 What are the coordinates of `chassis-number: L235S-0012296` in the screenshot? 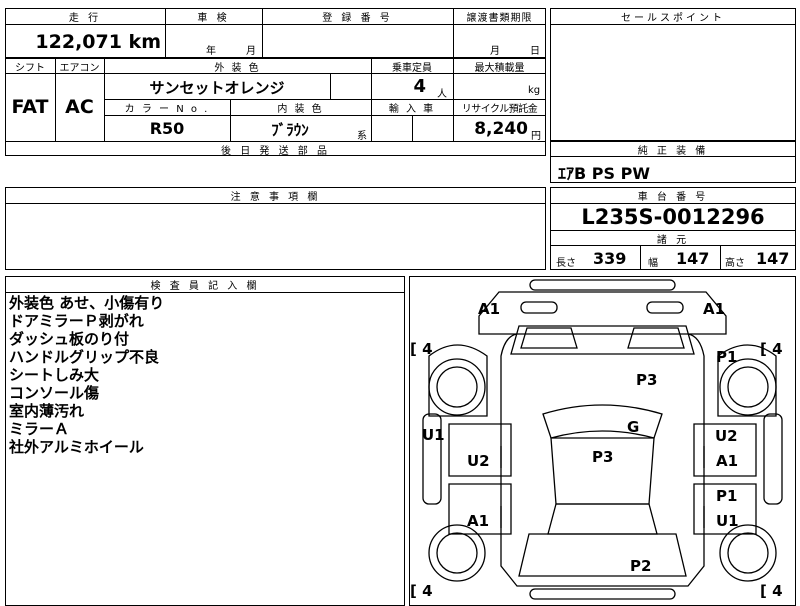 It's located at (673, 217).